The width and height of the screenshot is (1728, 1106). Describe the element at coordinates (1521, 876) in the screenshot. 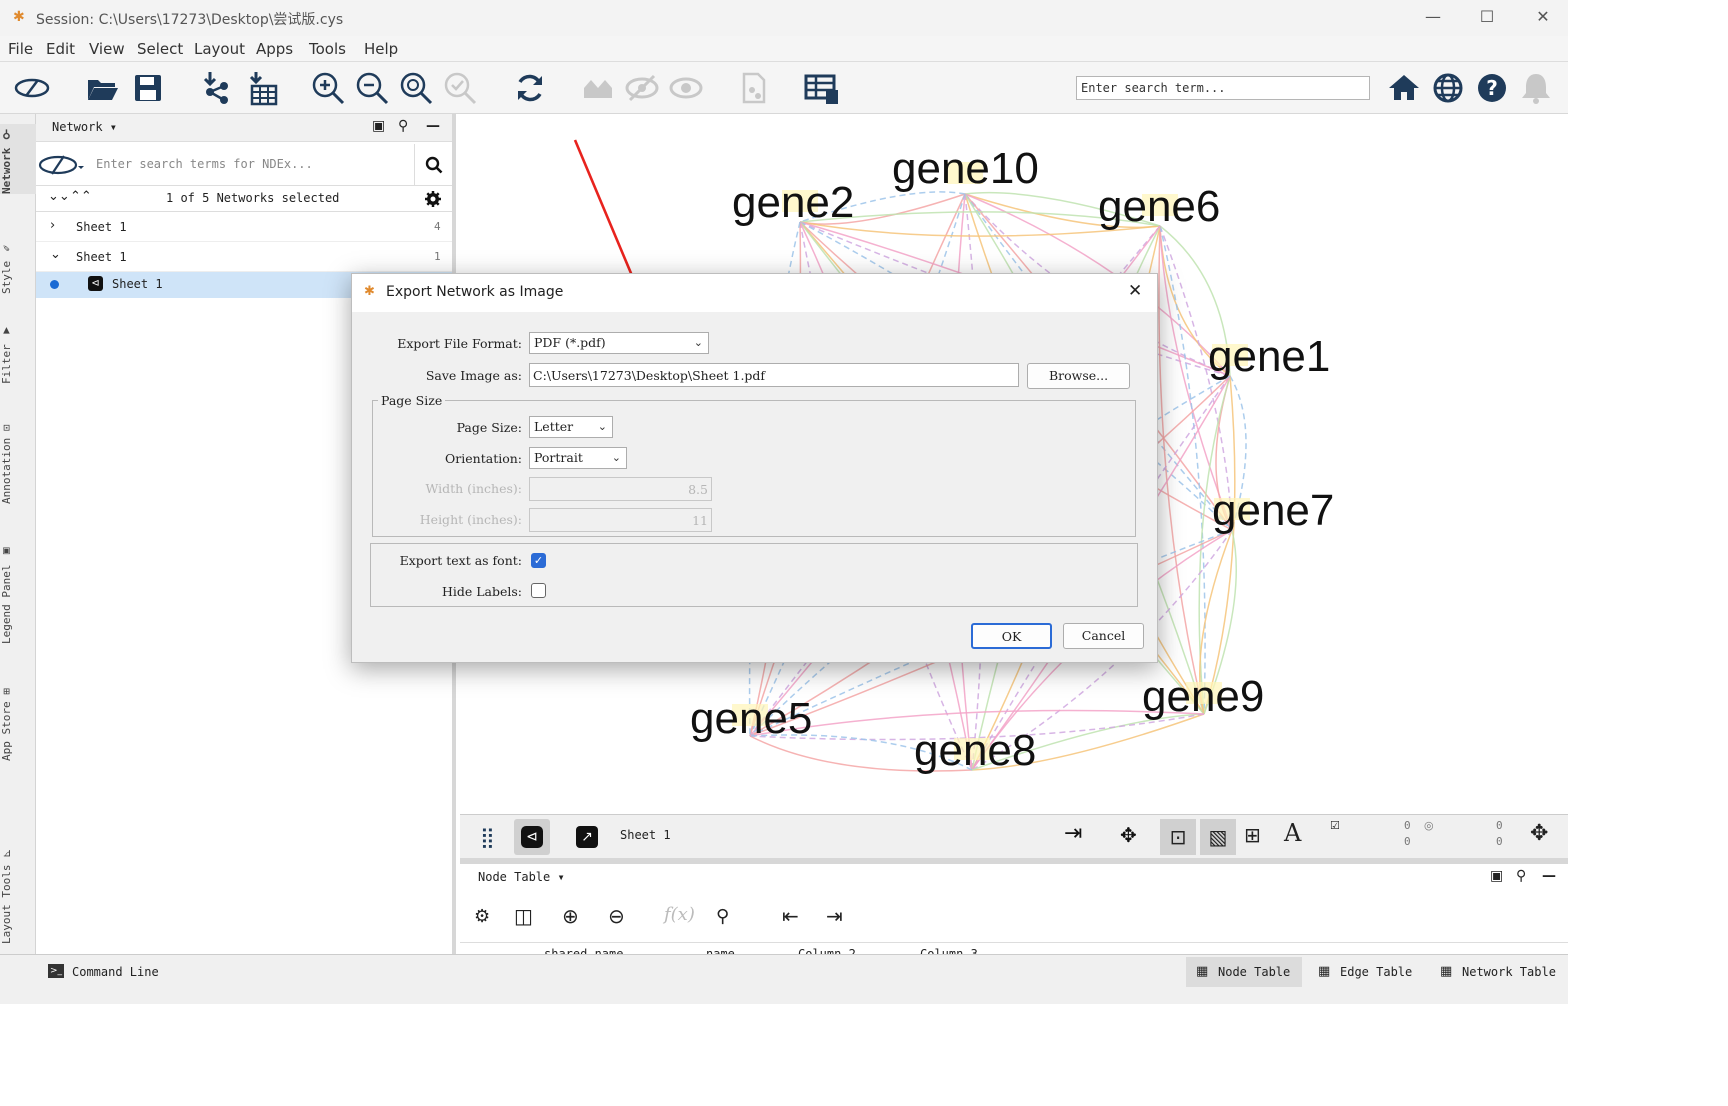

I see `pin-table-icon: ⚲` at that location.